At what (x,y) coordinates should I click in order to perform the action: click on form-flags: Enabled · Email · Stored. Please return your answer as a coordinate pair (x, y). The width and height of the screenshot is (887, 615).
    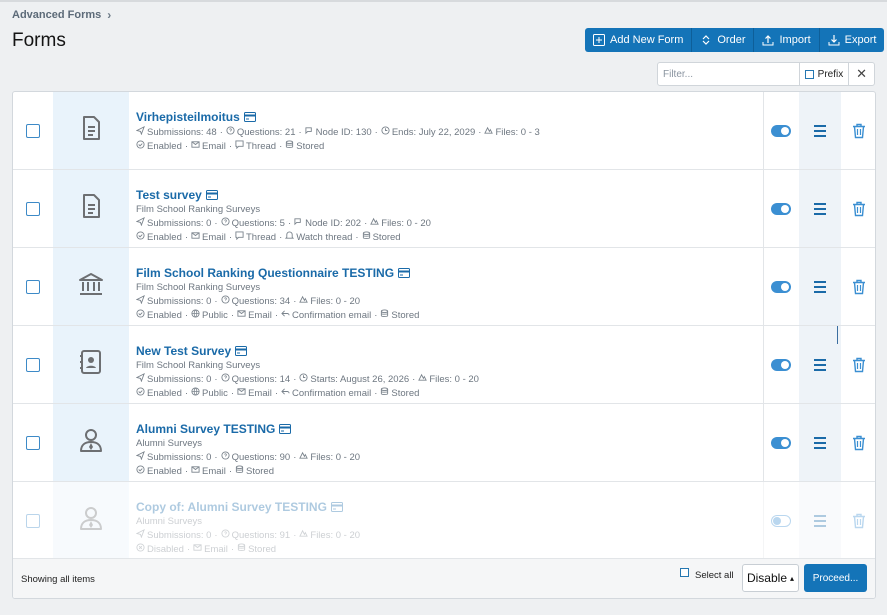
    Looking at the image, I should click on (446, 471).